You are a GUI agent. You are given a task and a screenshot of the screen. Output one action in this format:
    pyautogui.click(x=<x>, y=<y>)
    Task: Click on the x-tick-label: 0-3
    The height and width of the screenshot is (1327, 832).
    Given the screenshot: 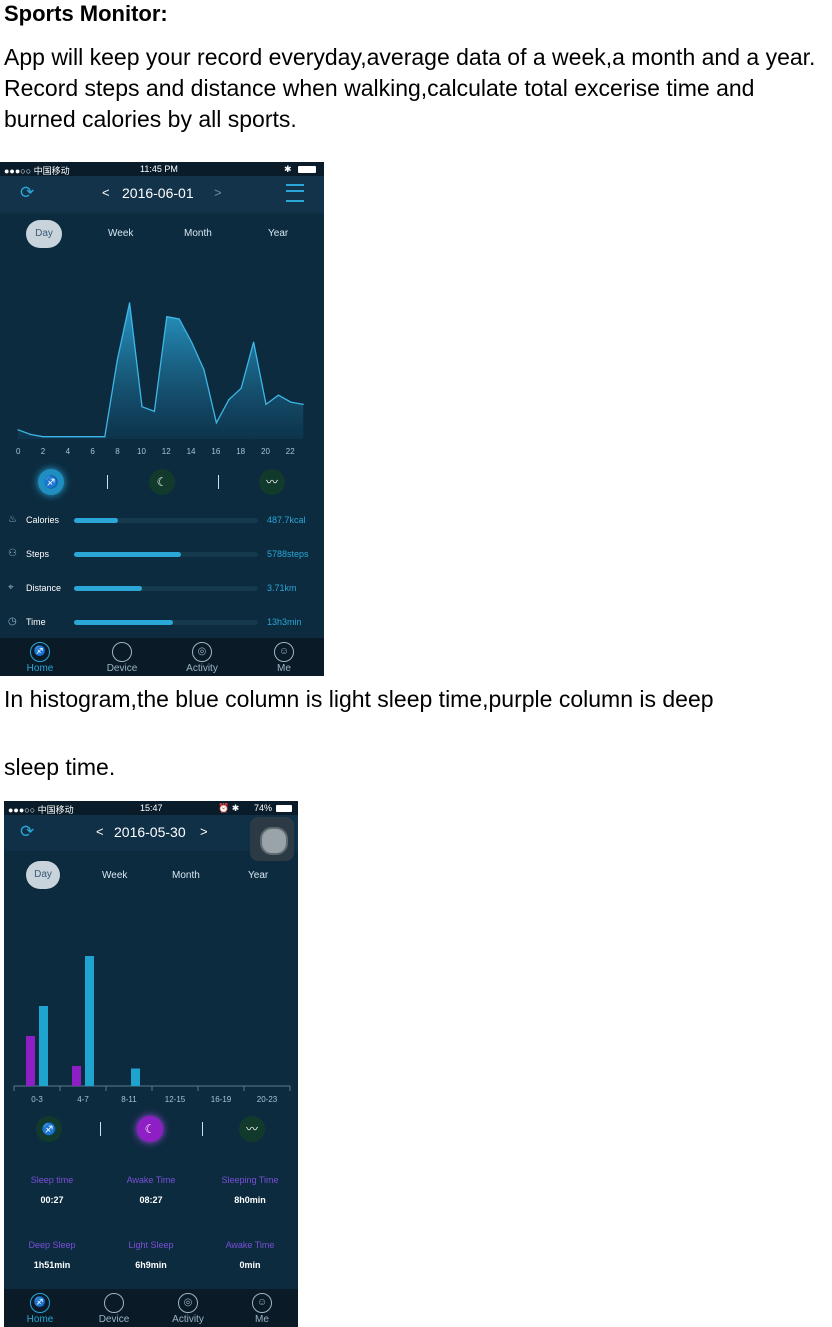 What is the action you would take?
    pyautogui.click(x=37, y=1099)
    